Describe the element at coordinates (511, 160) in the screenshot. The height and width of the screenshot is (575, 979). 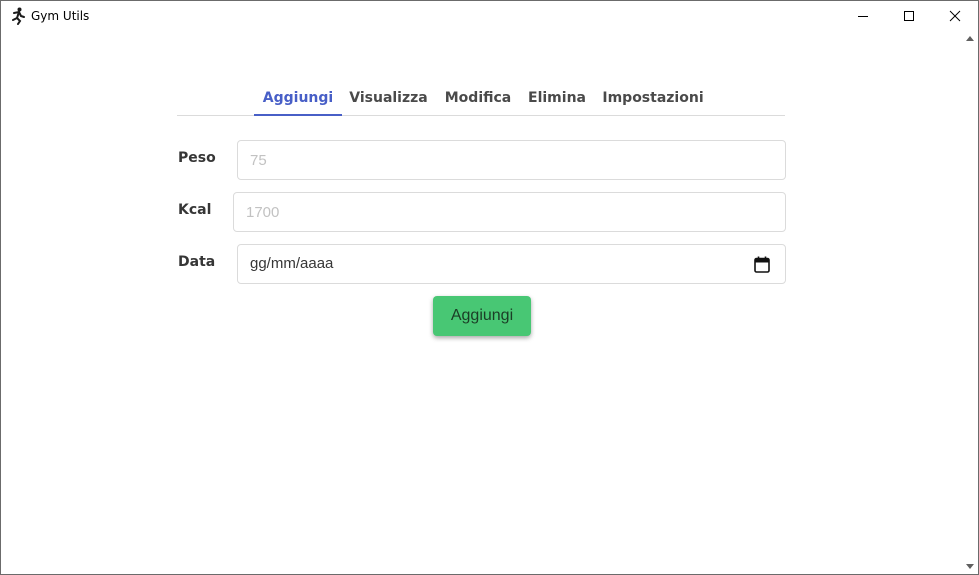
I see `peso-input` at that location.